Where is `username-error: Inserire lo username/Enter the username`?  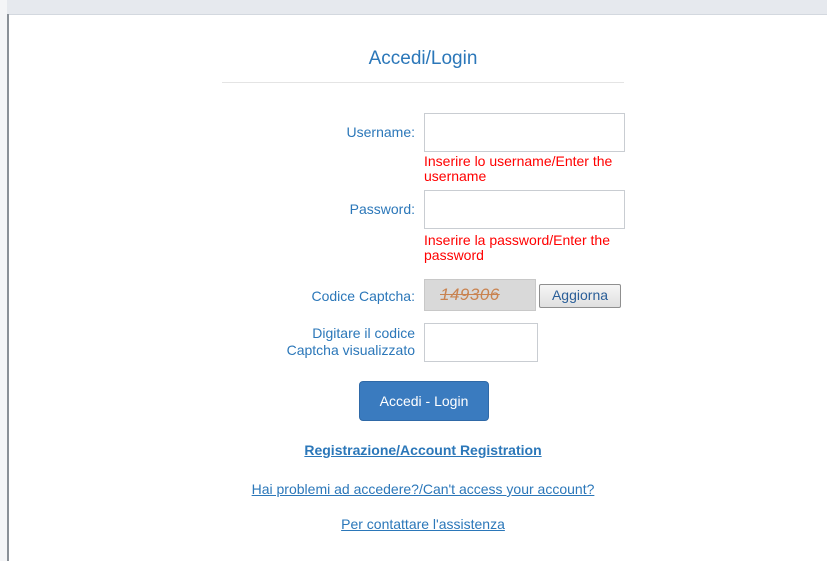
username-error: Inserire lo username/Enter the username is located at coordinates (518, 168).